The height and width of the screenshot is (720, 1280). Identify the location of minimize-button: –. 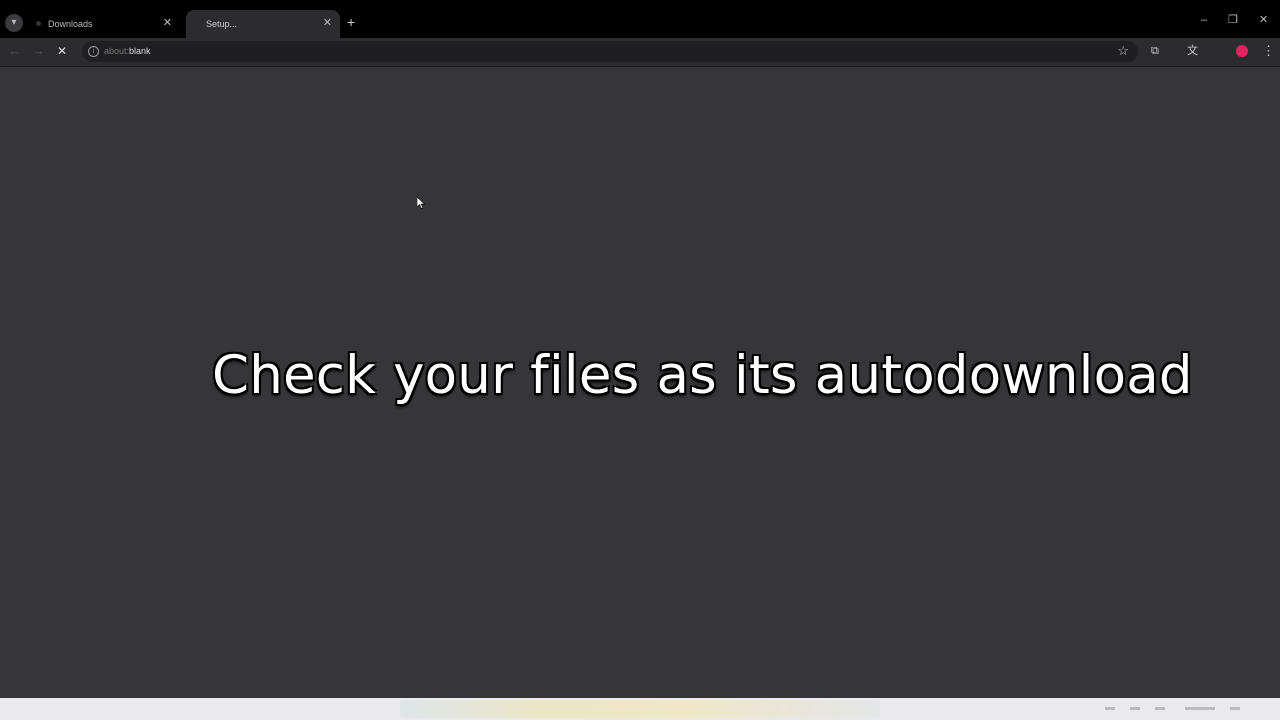
(1204, 20).